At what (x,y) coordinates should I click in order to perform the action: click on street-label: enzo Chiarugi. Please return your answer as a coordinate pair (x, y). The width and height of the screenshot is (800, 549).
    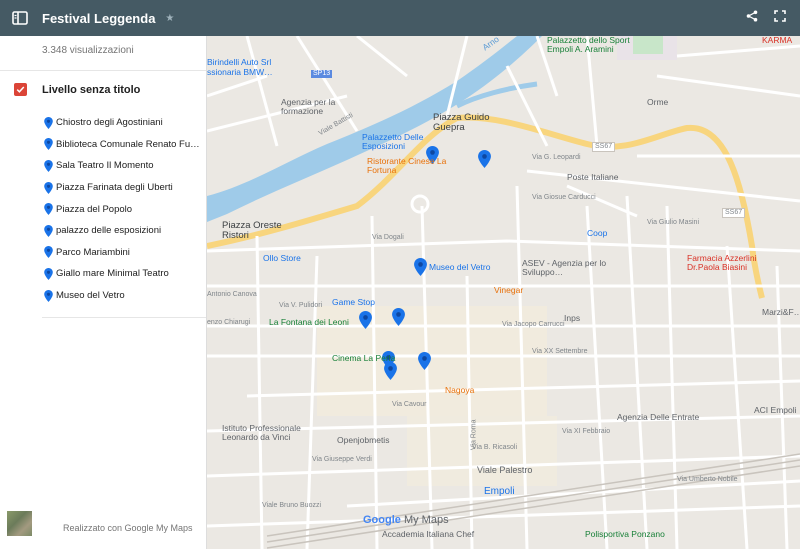
    Looking at the image, I should click on (229, 322).